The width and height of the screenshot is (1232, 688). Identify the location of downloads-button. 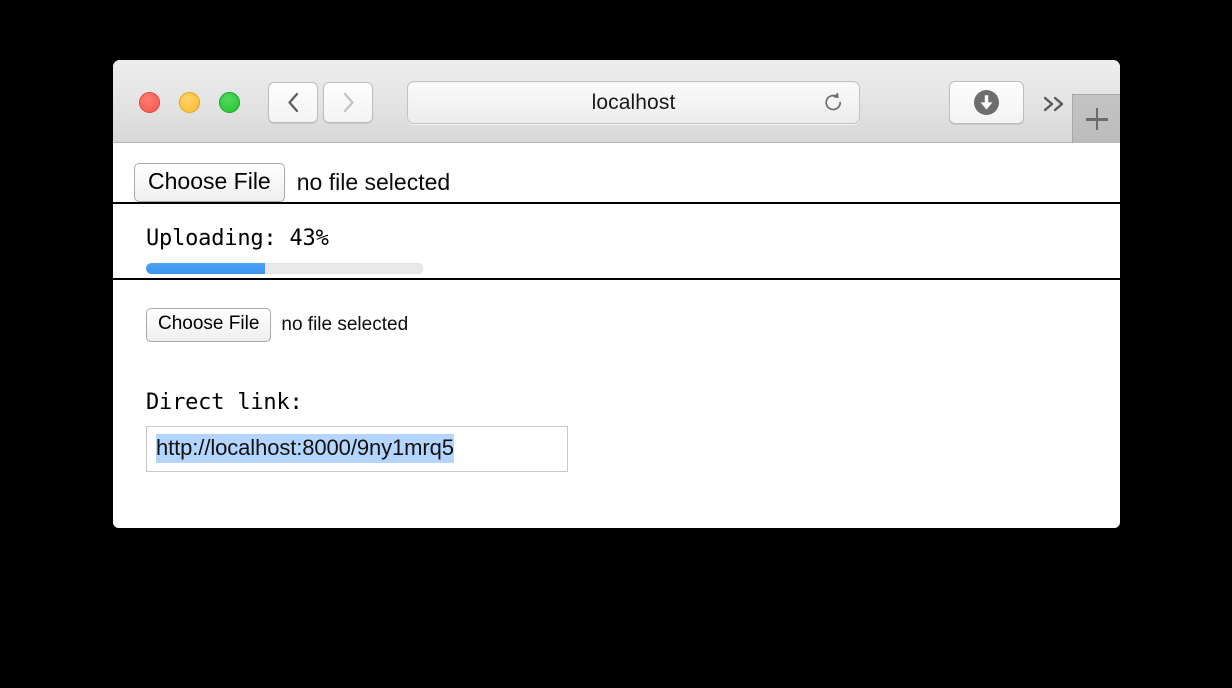
(986, 102).